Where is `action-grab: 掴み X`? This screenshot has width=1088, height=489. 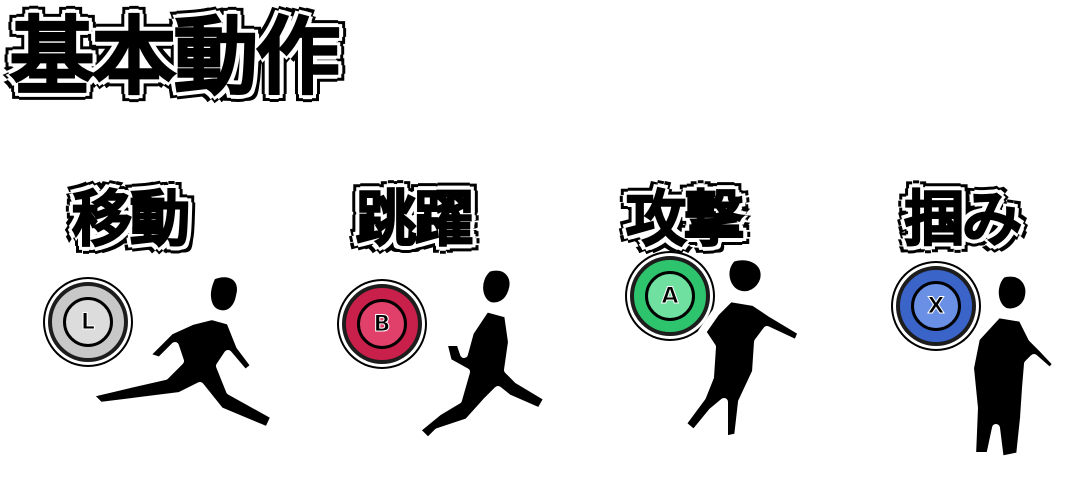
action-grab: 掴み X is located at coordinates (980, 320).